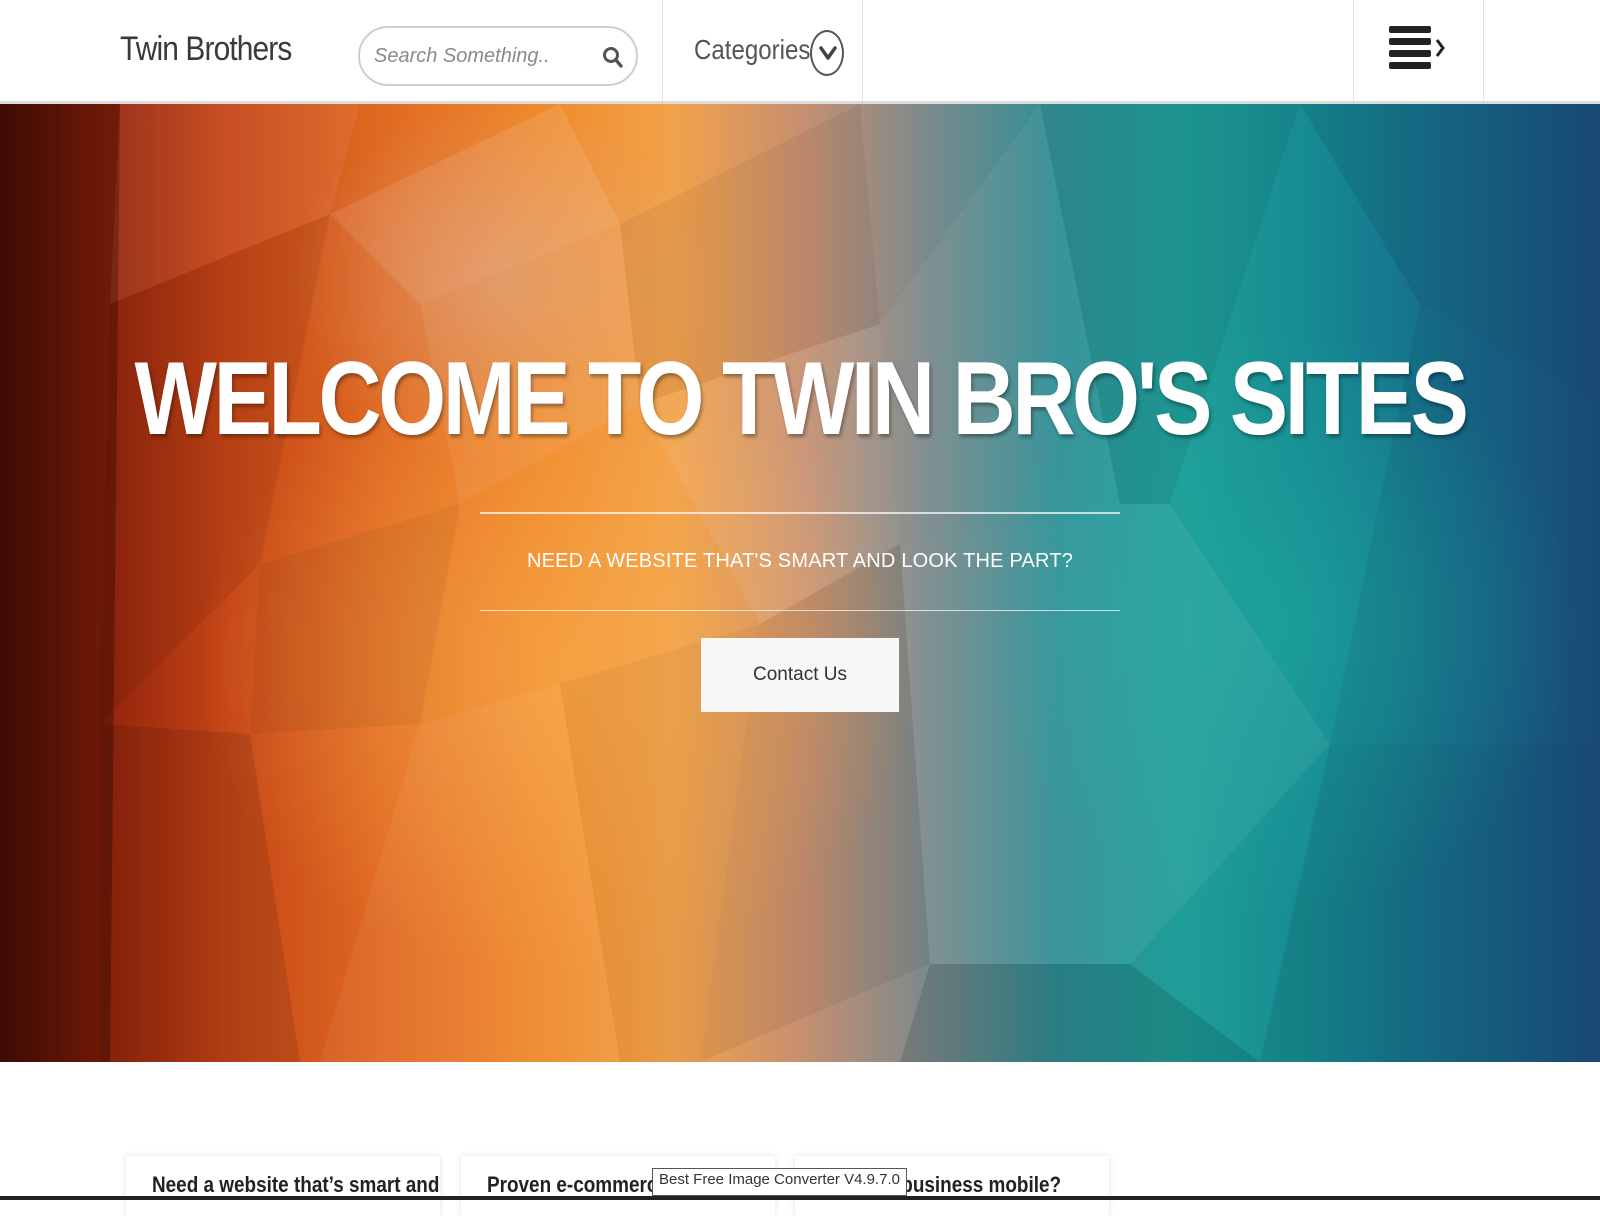 This screenshot has height=1216, width=1600. I want to click on categories-label: Categories, so click(752, 49).